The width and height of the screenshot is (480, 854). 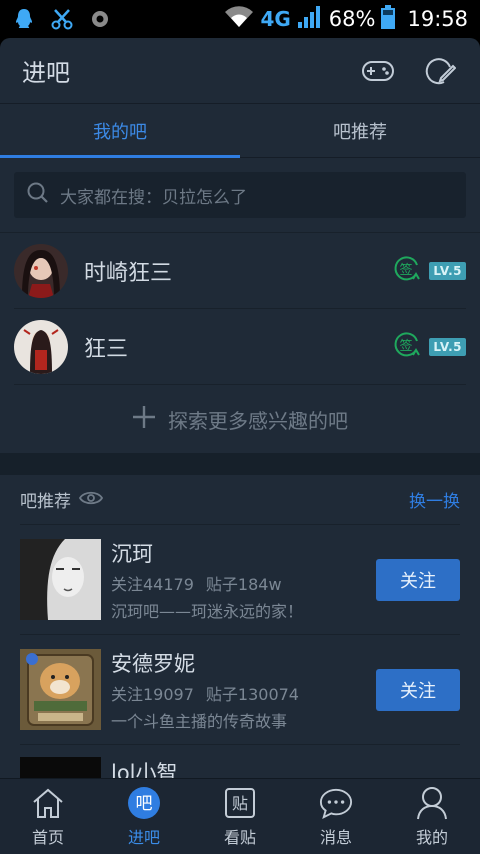 I want to click on compose-icon, so click(x=440, y=71).